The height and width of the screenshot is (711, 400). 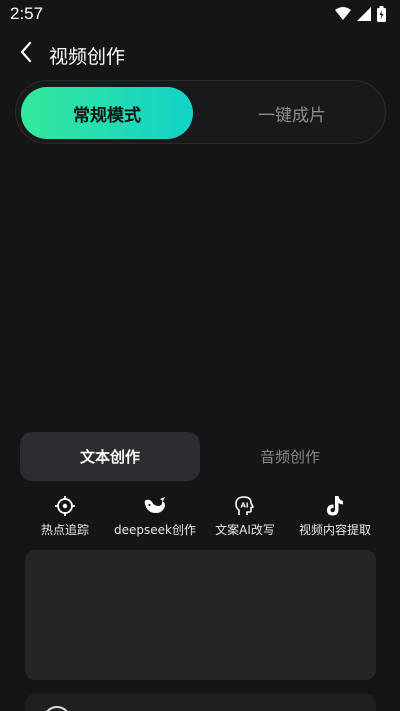 I want to click on mode-tab-one-click: 一键成片, so click(x=292, y=113).